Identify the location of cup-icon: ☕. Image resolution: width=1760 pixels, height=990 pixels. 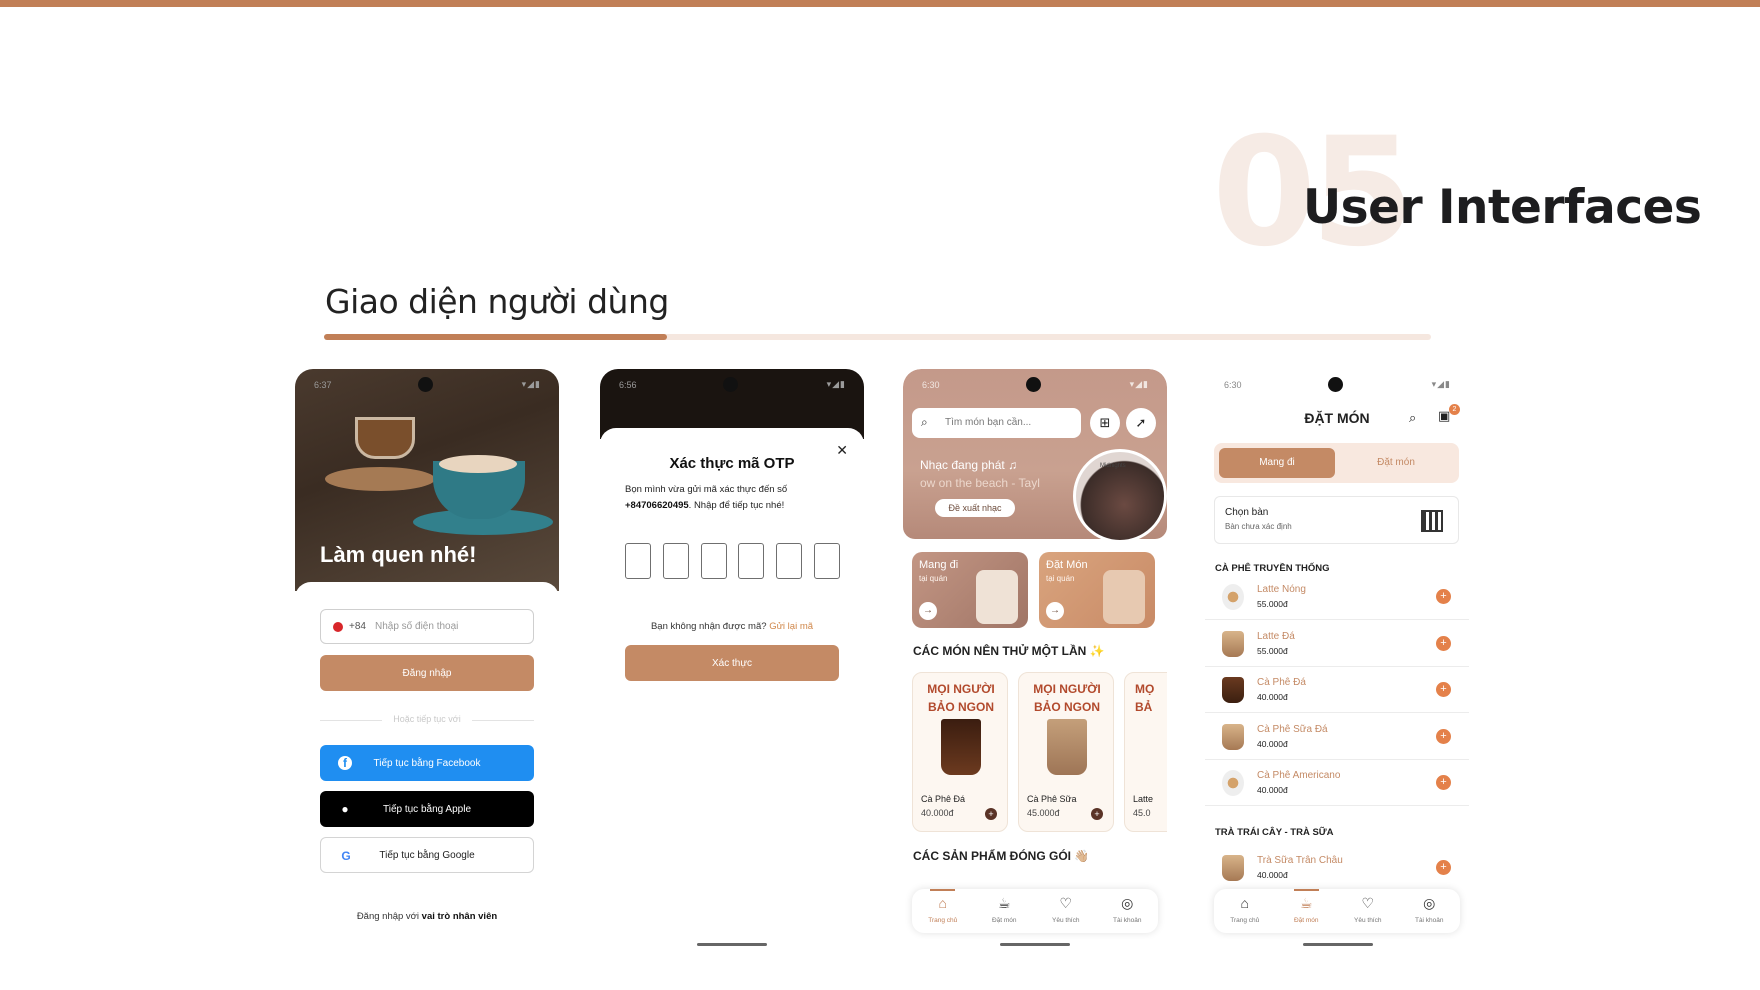
(1306, 903).